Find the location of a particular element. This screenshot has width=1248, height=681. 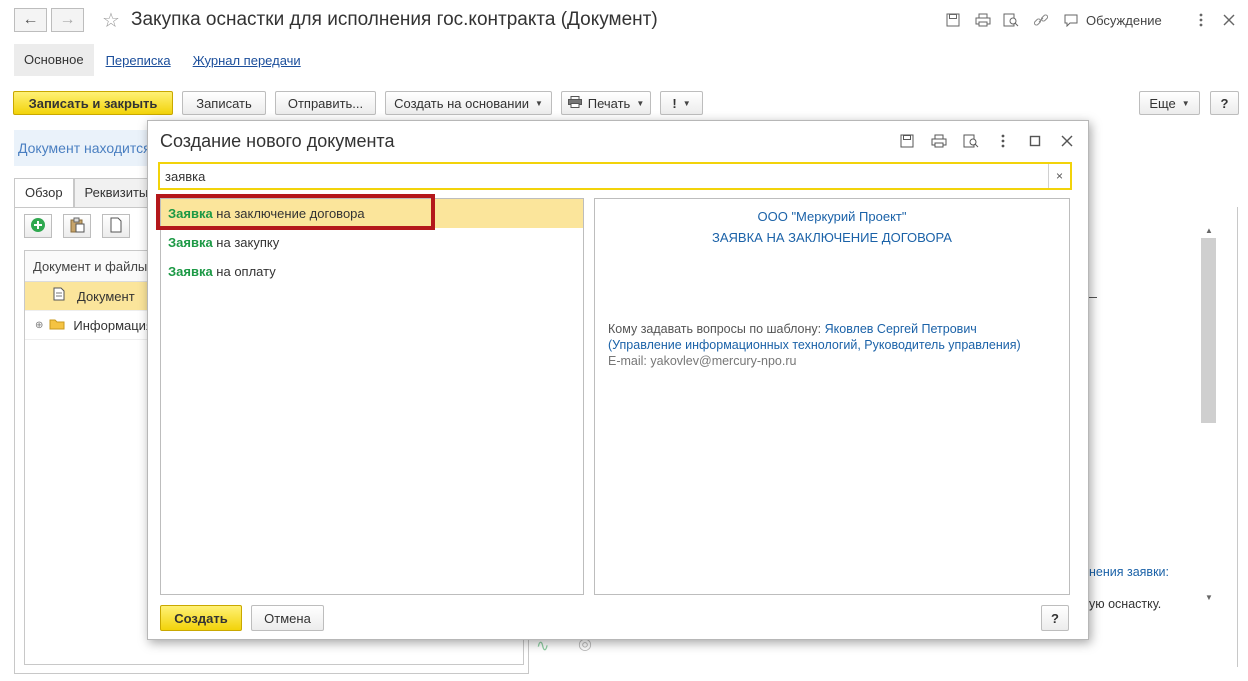

list-item-label: на закупку is located at coordinates (246, 242).